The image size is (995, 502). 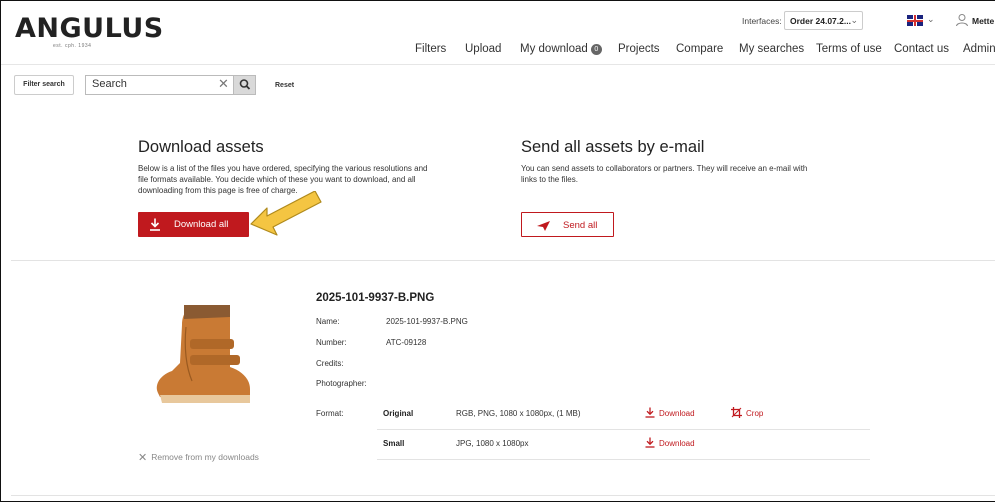 I want to click on interface-select: Order 24.07.2... ⌄, so click(x=823, y=20).